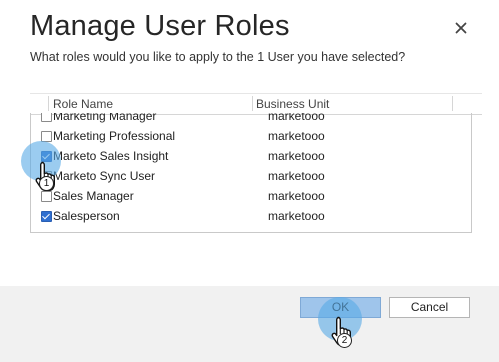 The image size is (499, 362). What do you see at coordinates (251, 217) in the screenshot?
I see `table-row: Salesperson marketooo` at bounding box center [251, 217].